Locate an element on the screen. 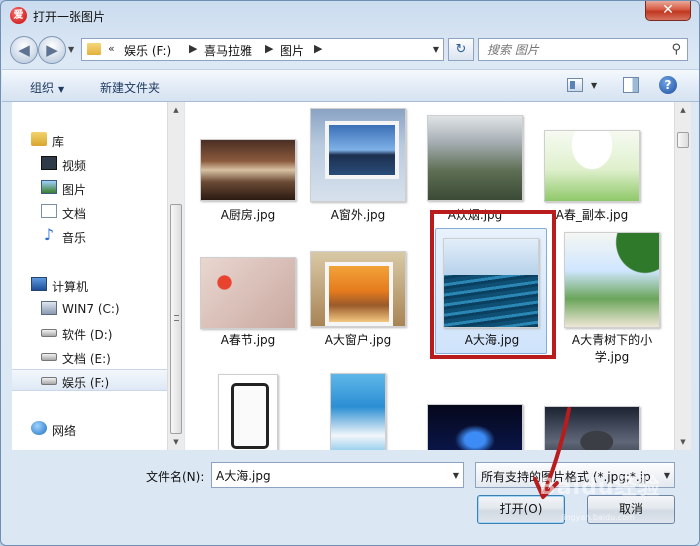 The width and height of the screenshot is (700, 546). search-icon: ⚲ is located at coordinates (676, 49).